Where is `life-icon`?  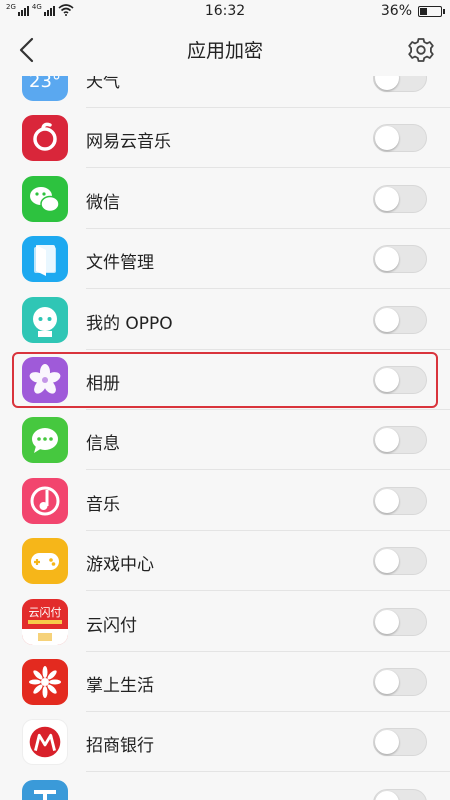 life-icon is located at coordinates (45, 682).